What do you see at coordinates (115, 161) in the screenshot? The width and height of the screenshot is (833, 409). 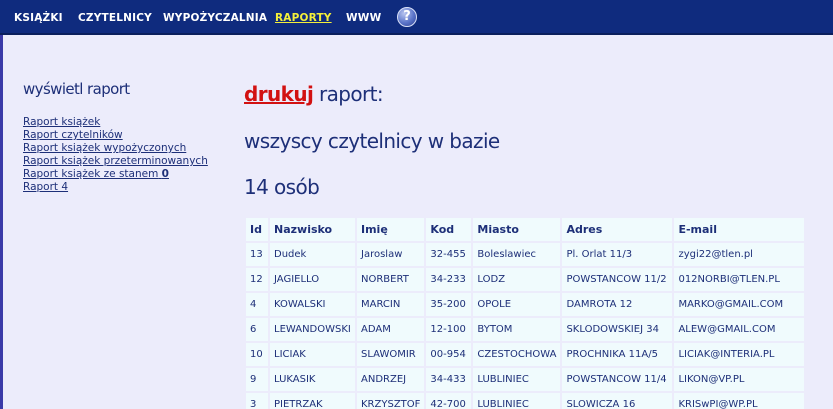 I see `sidebar-link-overdue-report: Raport książek przeterminowanych` at bounding box center [115, 161].